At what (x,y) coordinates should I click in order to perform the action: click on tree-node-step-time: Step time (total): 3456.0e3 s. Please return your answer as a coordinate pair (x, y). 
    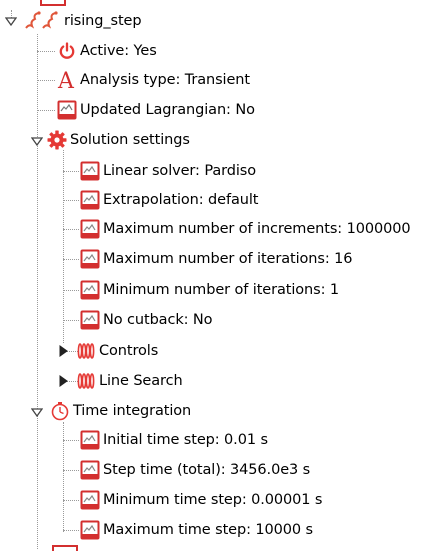
    Looking at the image, I should click on (195, 470).